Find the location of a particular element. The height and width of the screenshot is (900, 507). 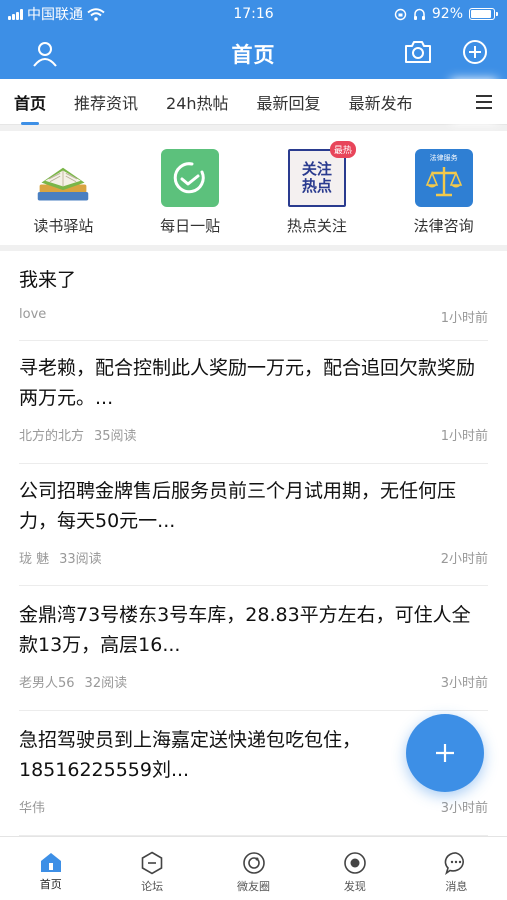

quick-item-legal: 法律服务 法律咨询 is located at coordinates (443, 188).